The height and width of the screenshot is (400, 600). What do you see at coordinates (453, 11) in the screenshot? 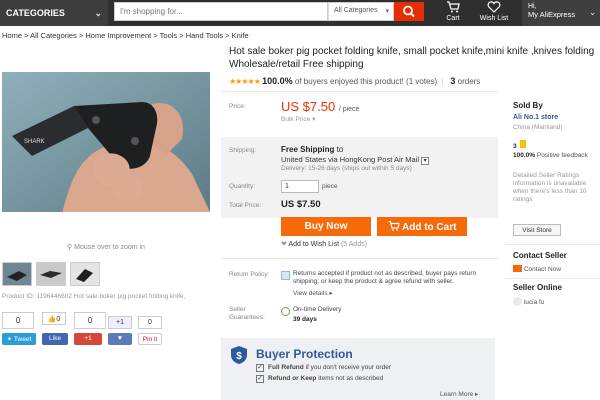
I see `cart-link: Cart` at bounding box center [453, 11].